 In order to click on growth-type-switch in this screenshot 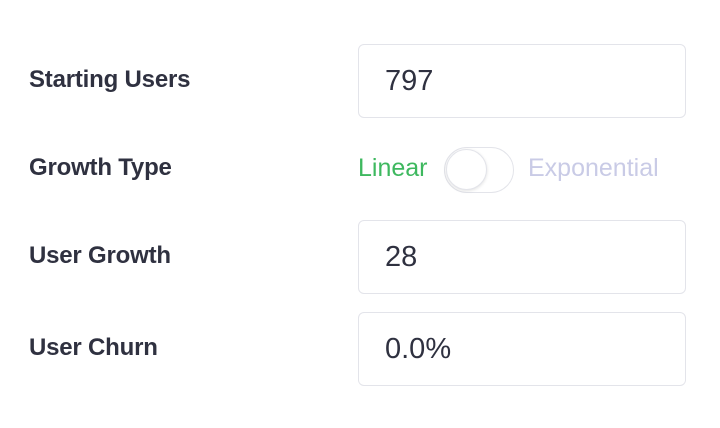, I will do `click(479, 170)`.